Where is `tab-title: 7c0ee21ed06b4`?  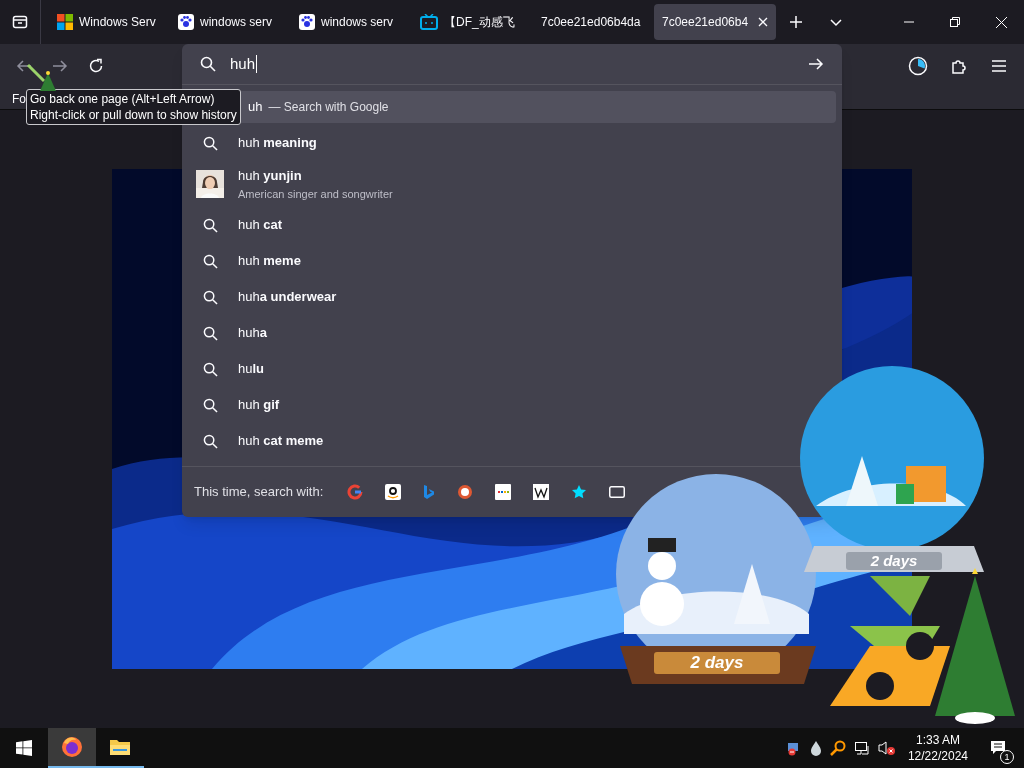 tab-title: 7c0ee21ed06b4 is located at coordinates (706, 22).